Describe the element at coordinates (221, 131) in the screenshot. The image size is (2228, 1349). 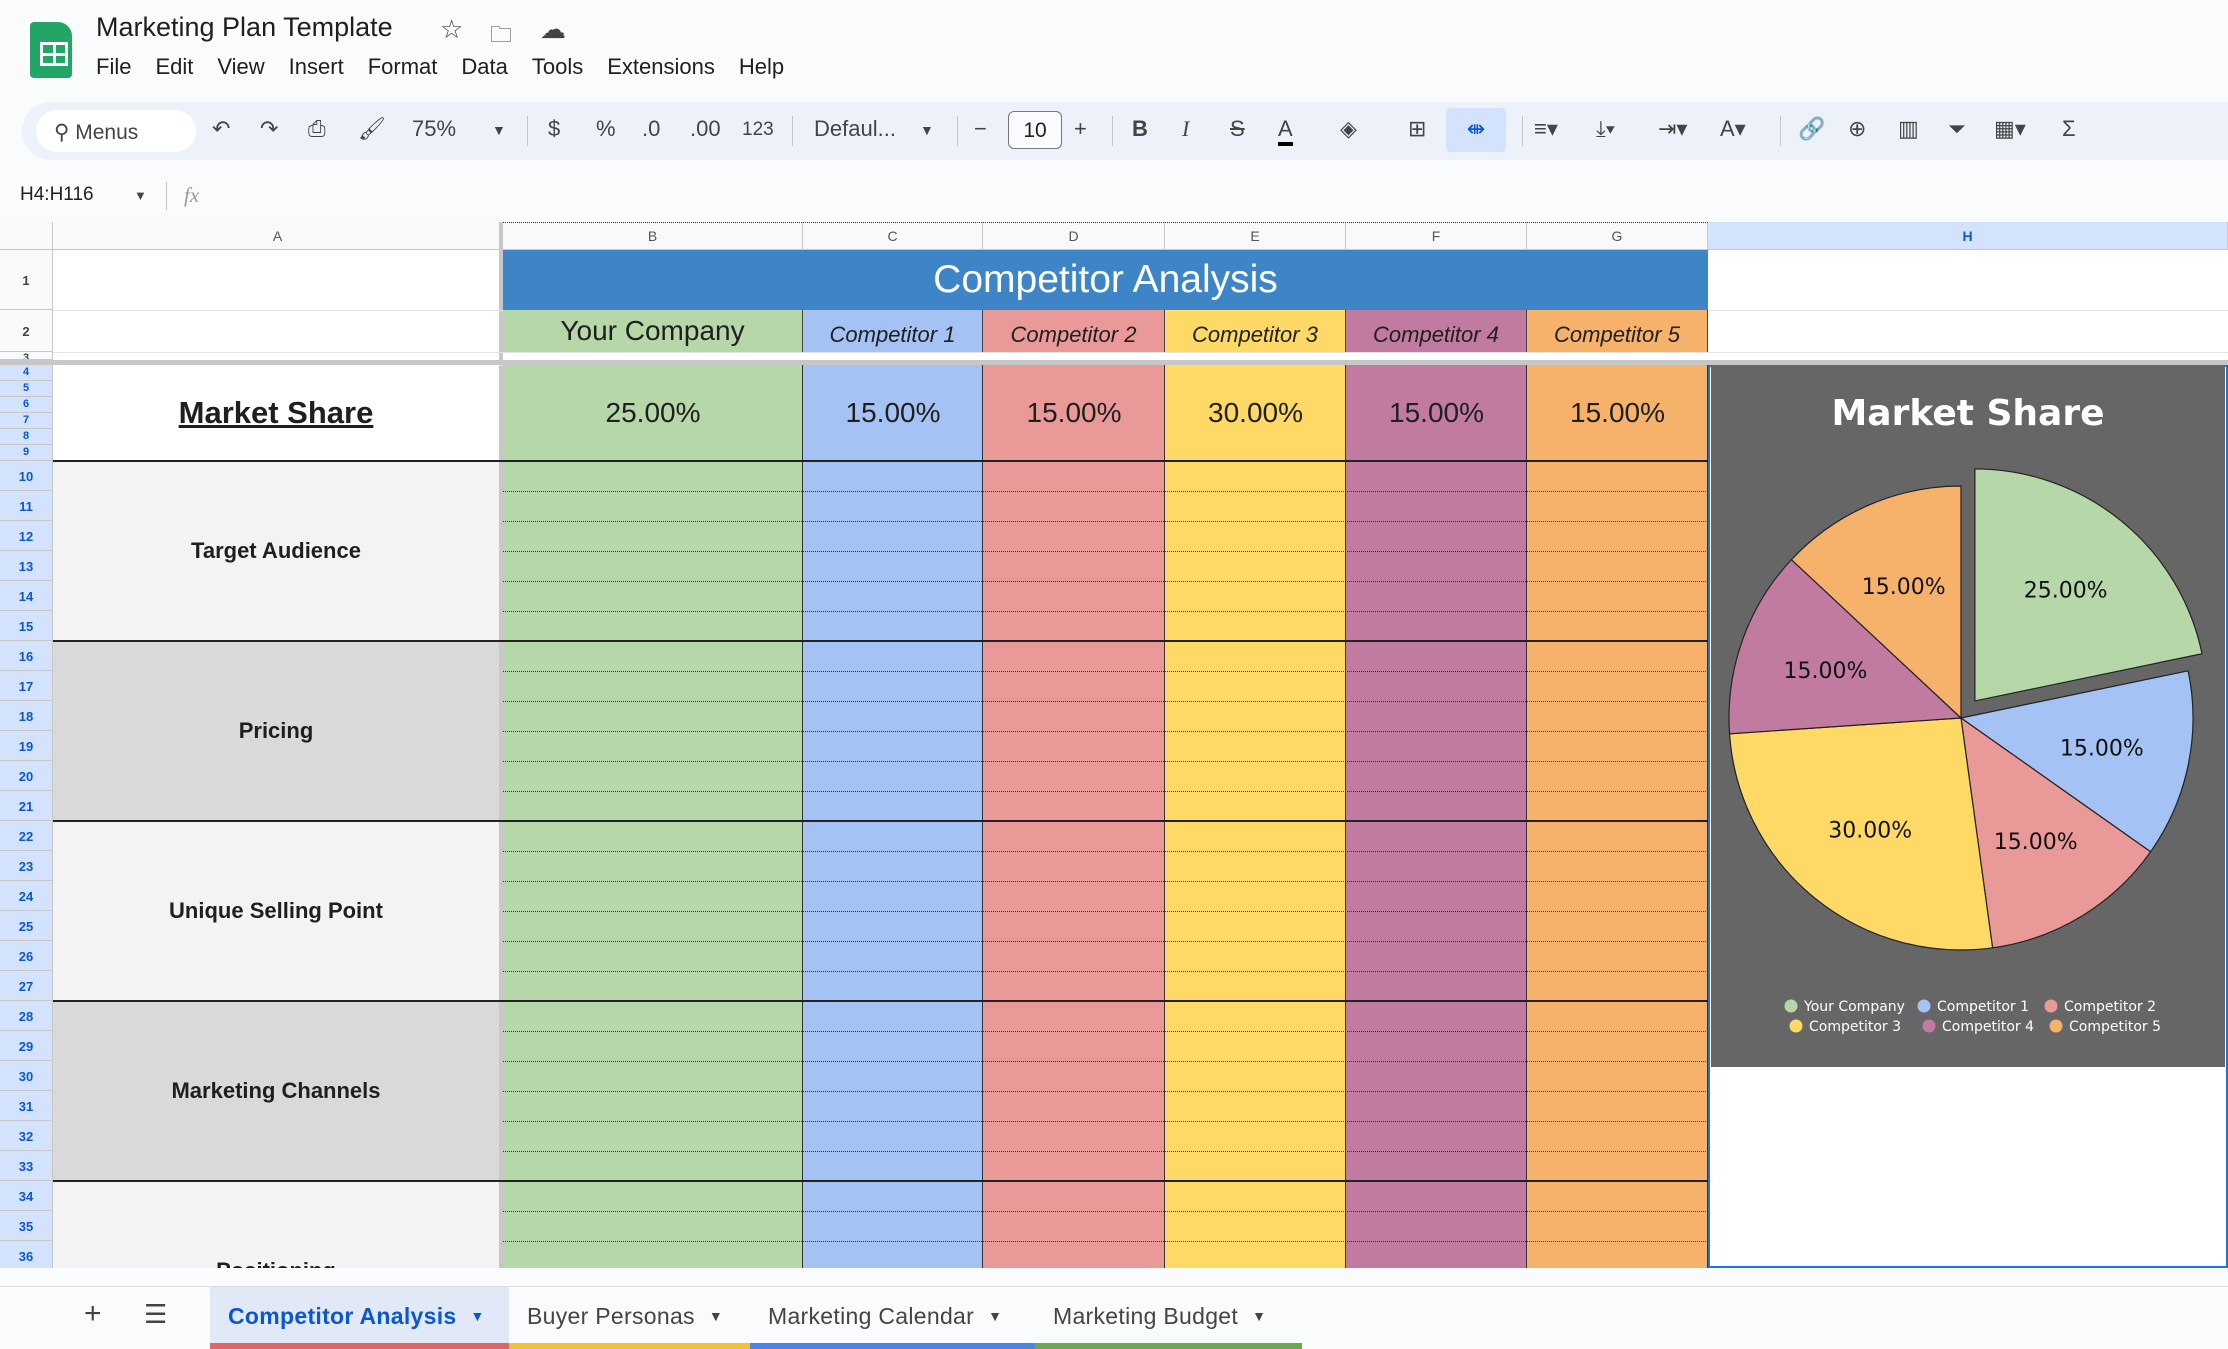
I see `undo-icon: ↶` at that location.